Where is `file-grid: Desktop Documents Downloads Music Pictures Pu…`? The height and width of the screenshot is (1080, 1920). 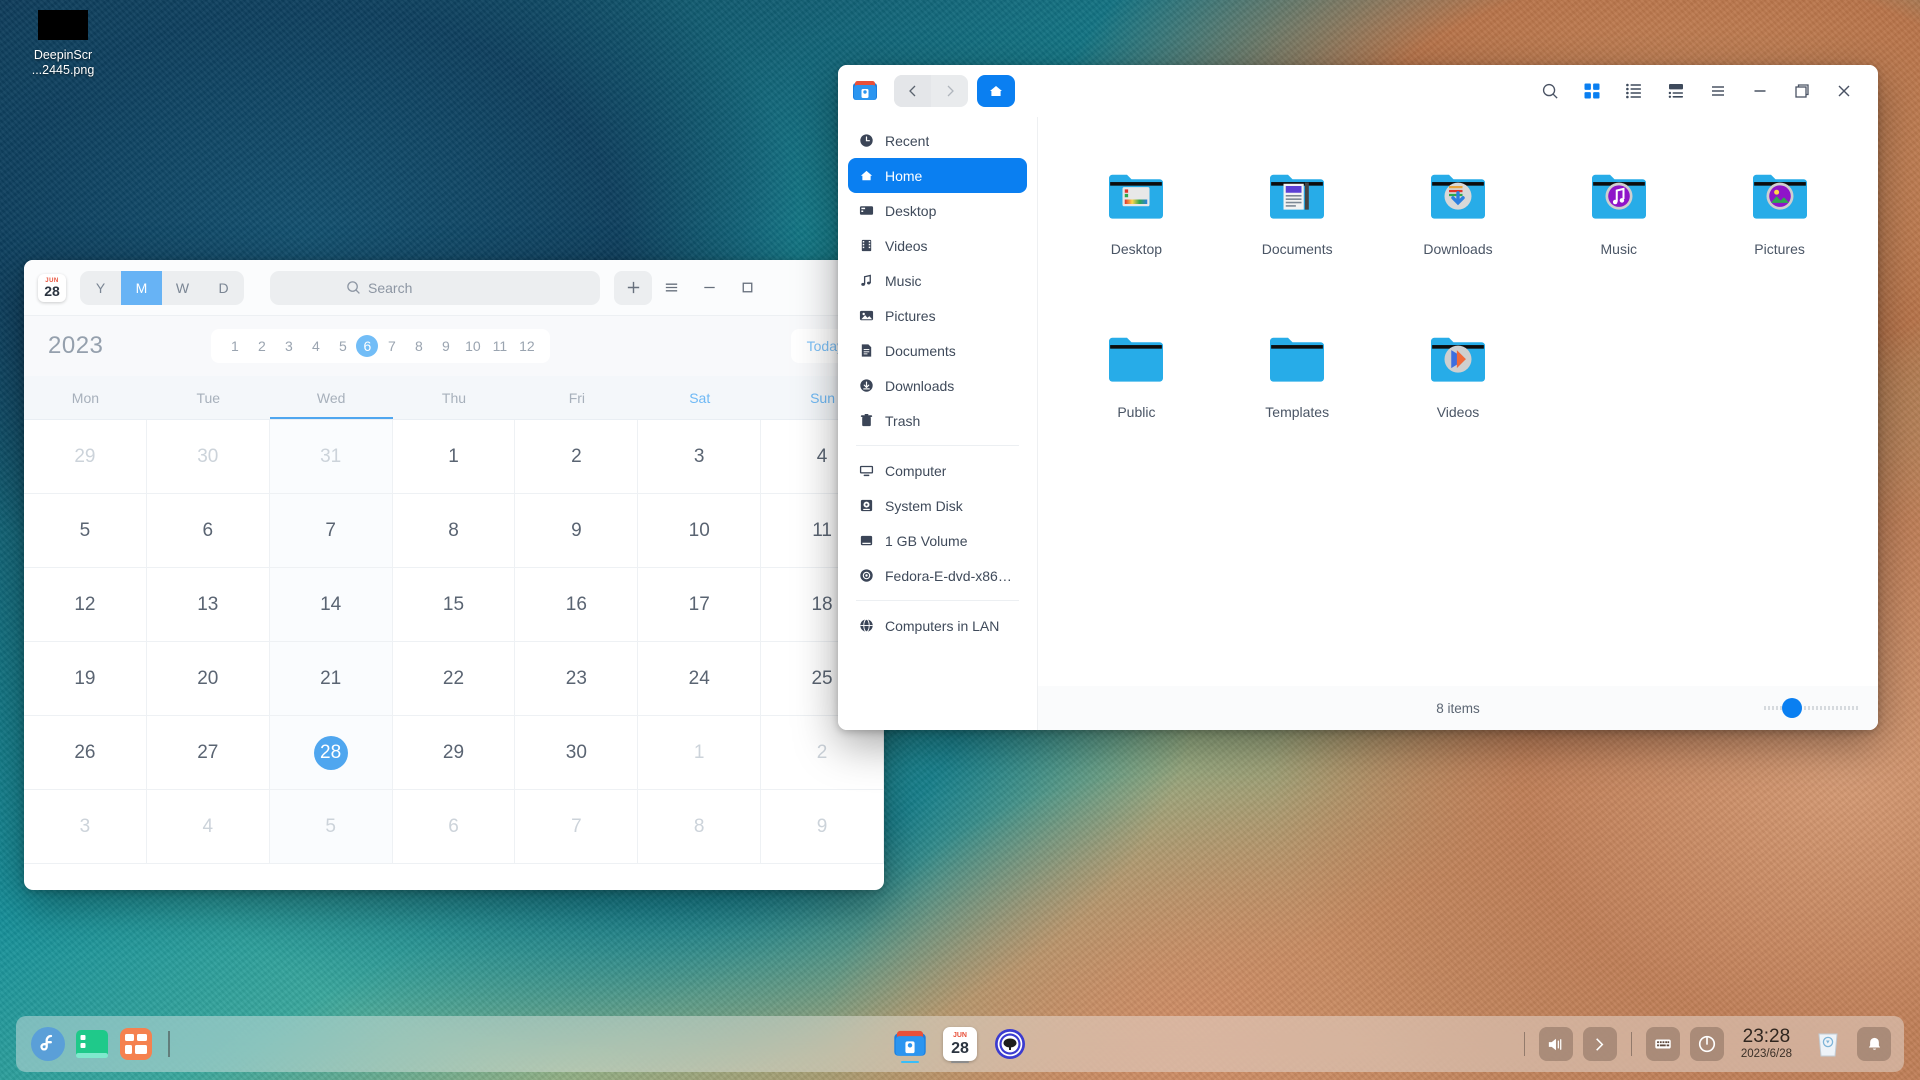
file-grid: Desktop Documents Downloads Music Pictures Pu… is located at coordinates (1458, 294).